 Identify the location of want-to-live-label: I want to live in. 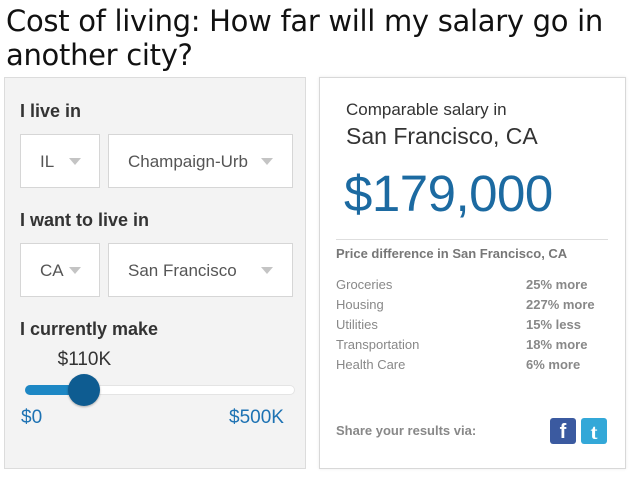
(85, 220).